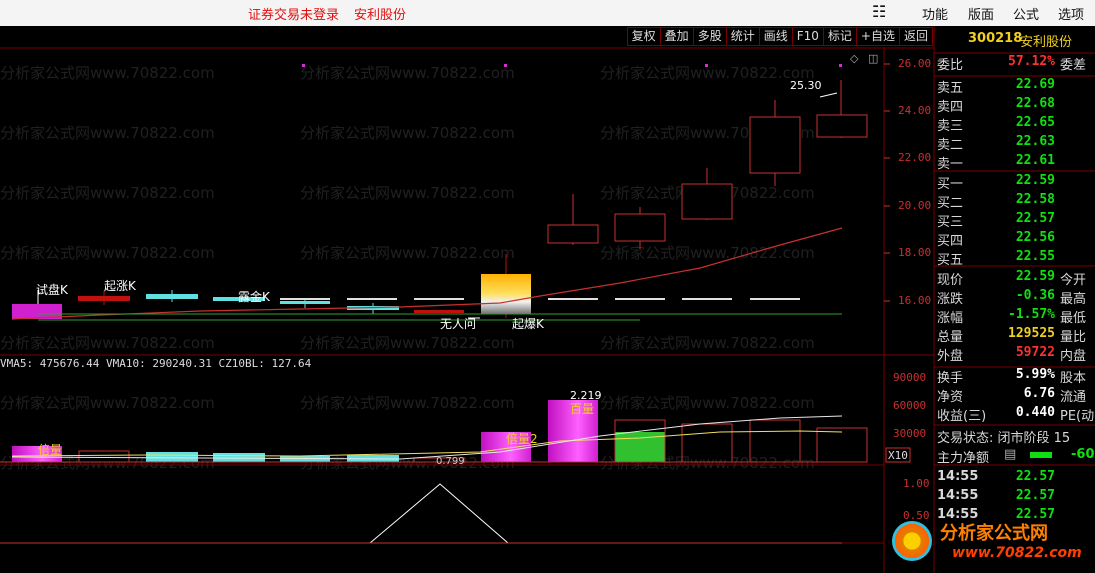 This screenshot has width=1095, height=573. I want to click on ask-price: 22.63, so click(1035, 141).